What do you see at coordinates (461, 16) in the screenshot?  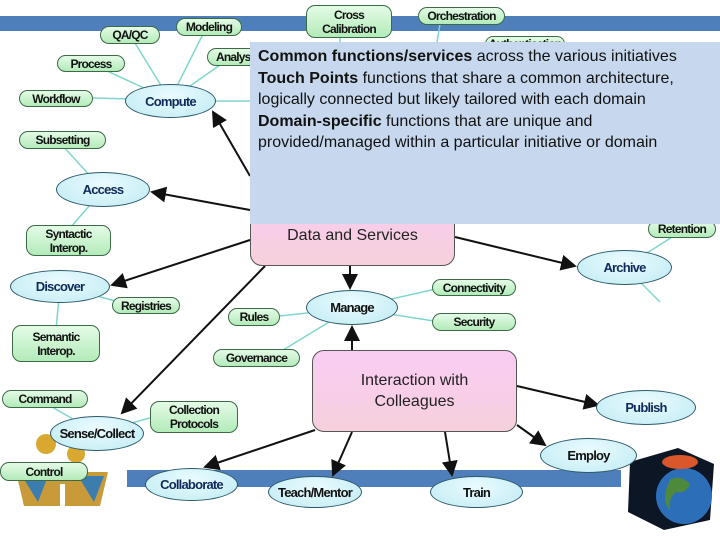 I see `tag-orchestration: Orchestration` at bounding box center [461, 16].